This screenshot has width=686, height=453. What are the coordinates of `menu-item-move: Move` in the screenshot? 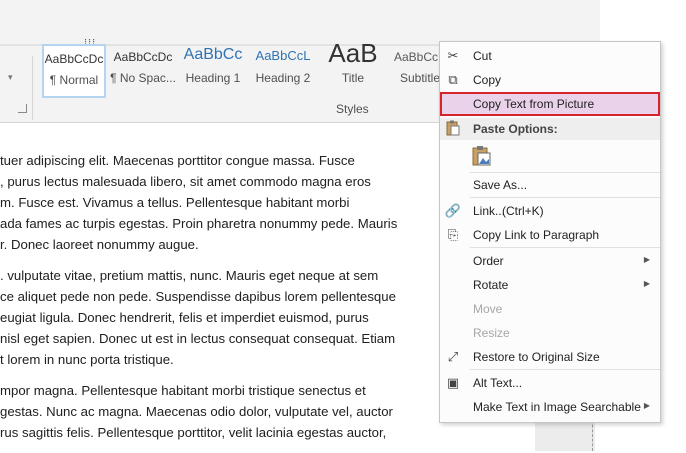 It's located at (550, 309).